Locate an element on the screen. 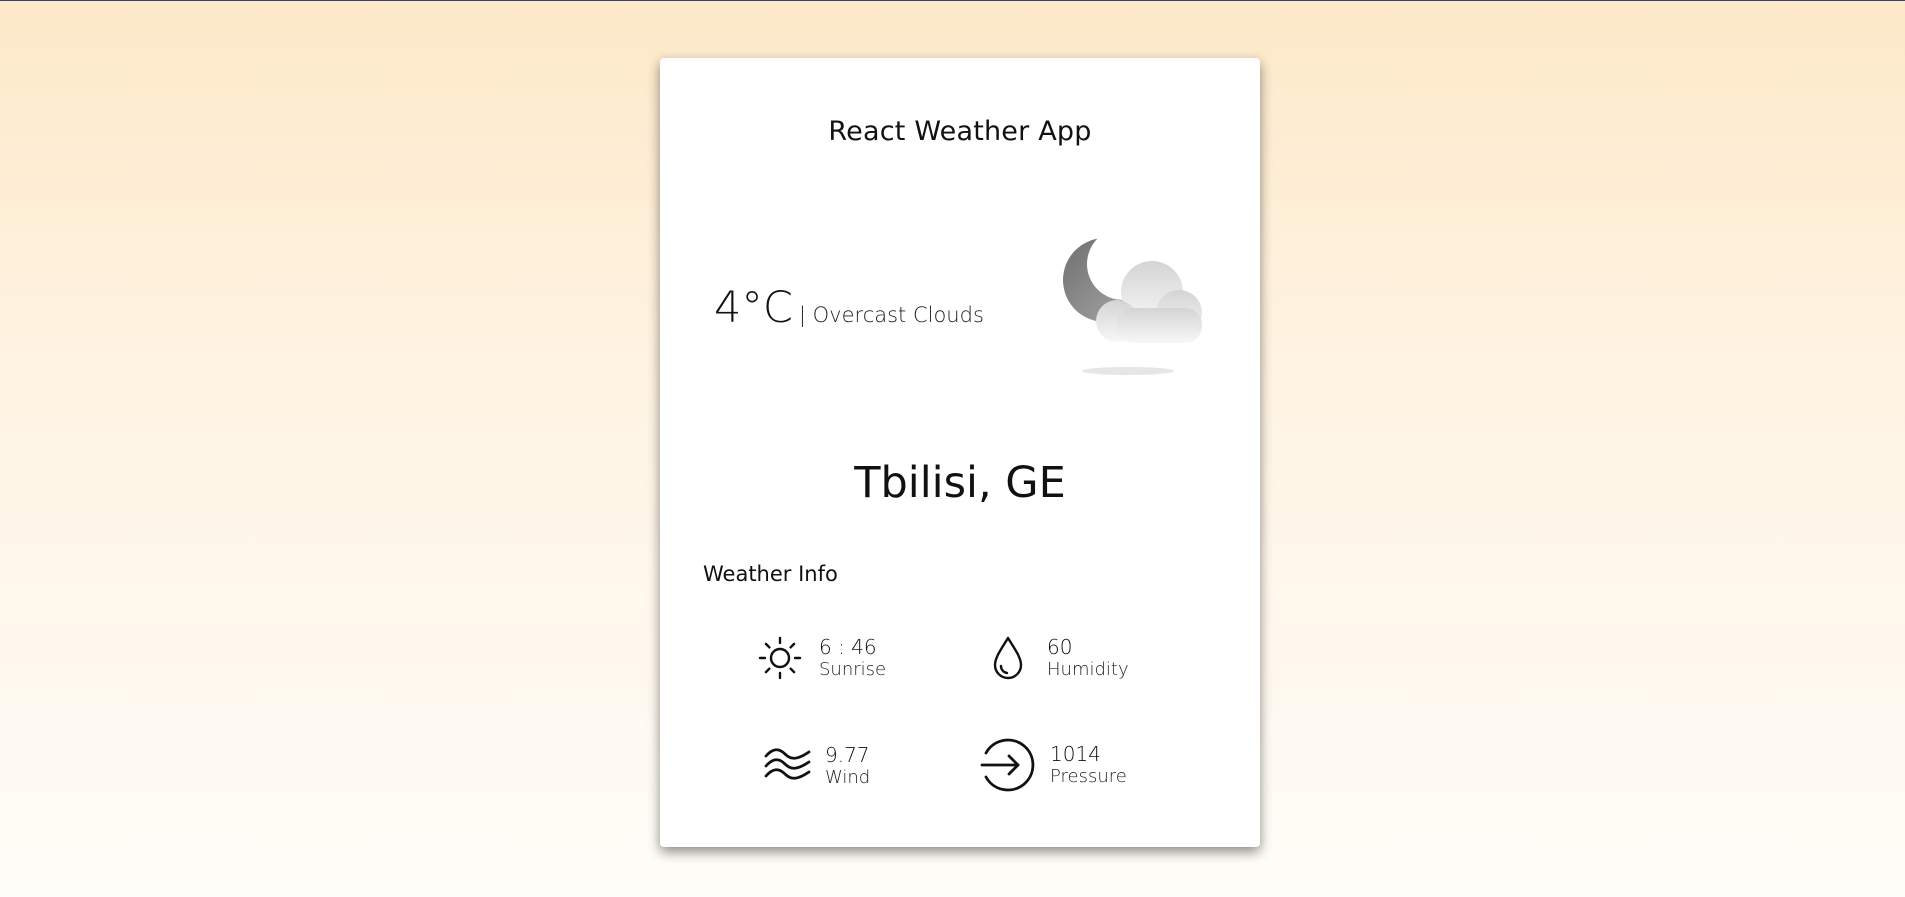  weather-description: | Overcast Clouds is located at coordinates (891, 315).